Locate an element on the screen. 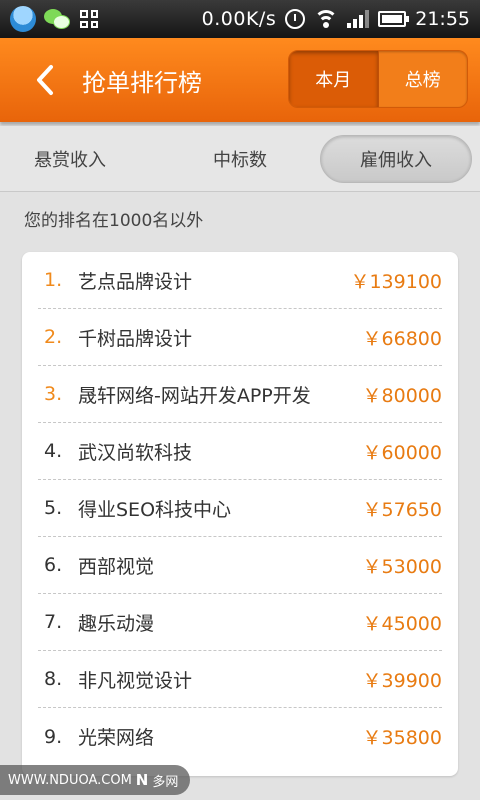  income-amount: ￥45000 is located at coordinates (402, 623).